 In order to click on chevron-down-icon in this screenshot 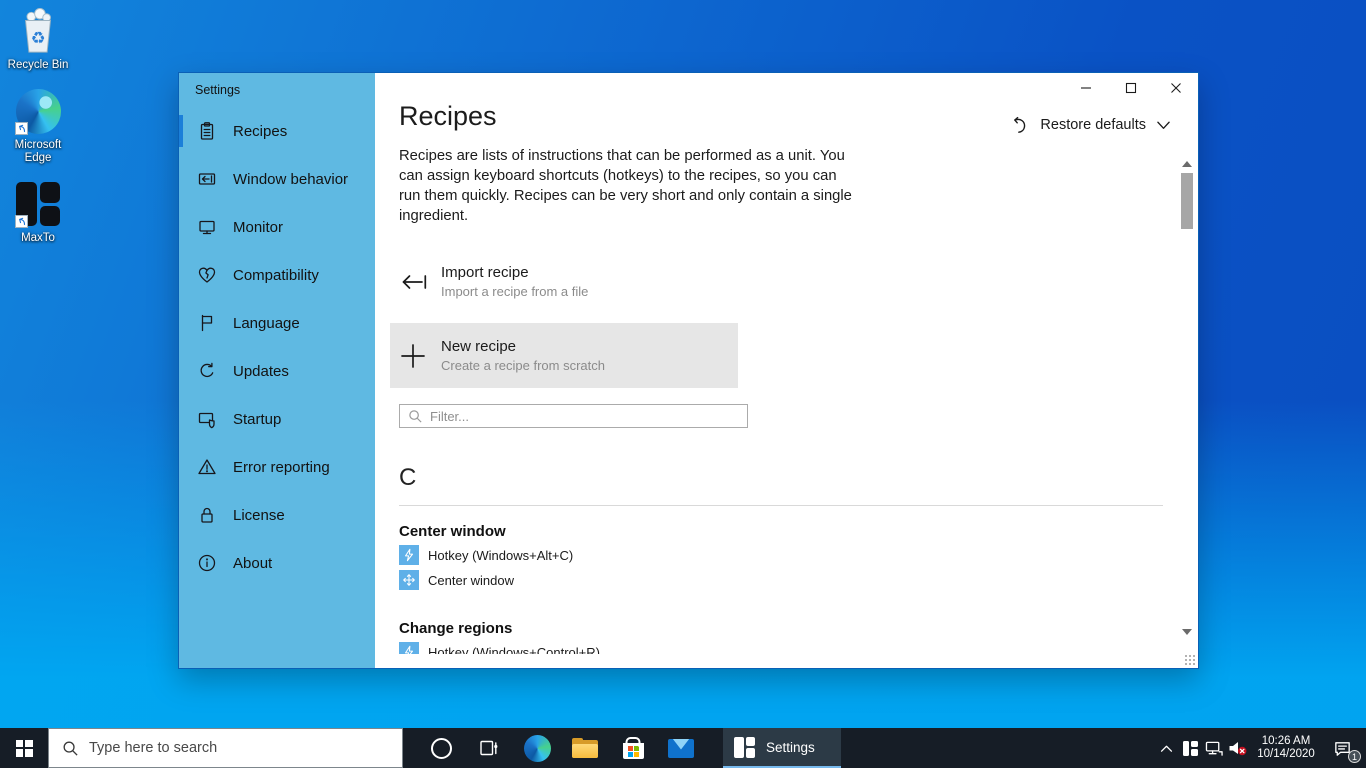, I will do `click(1163, 125)`.